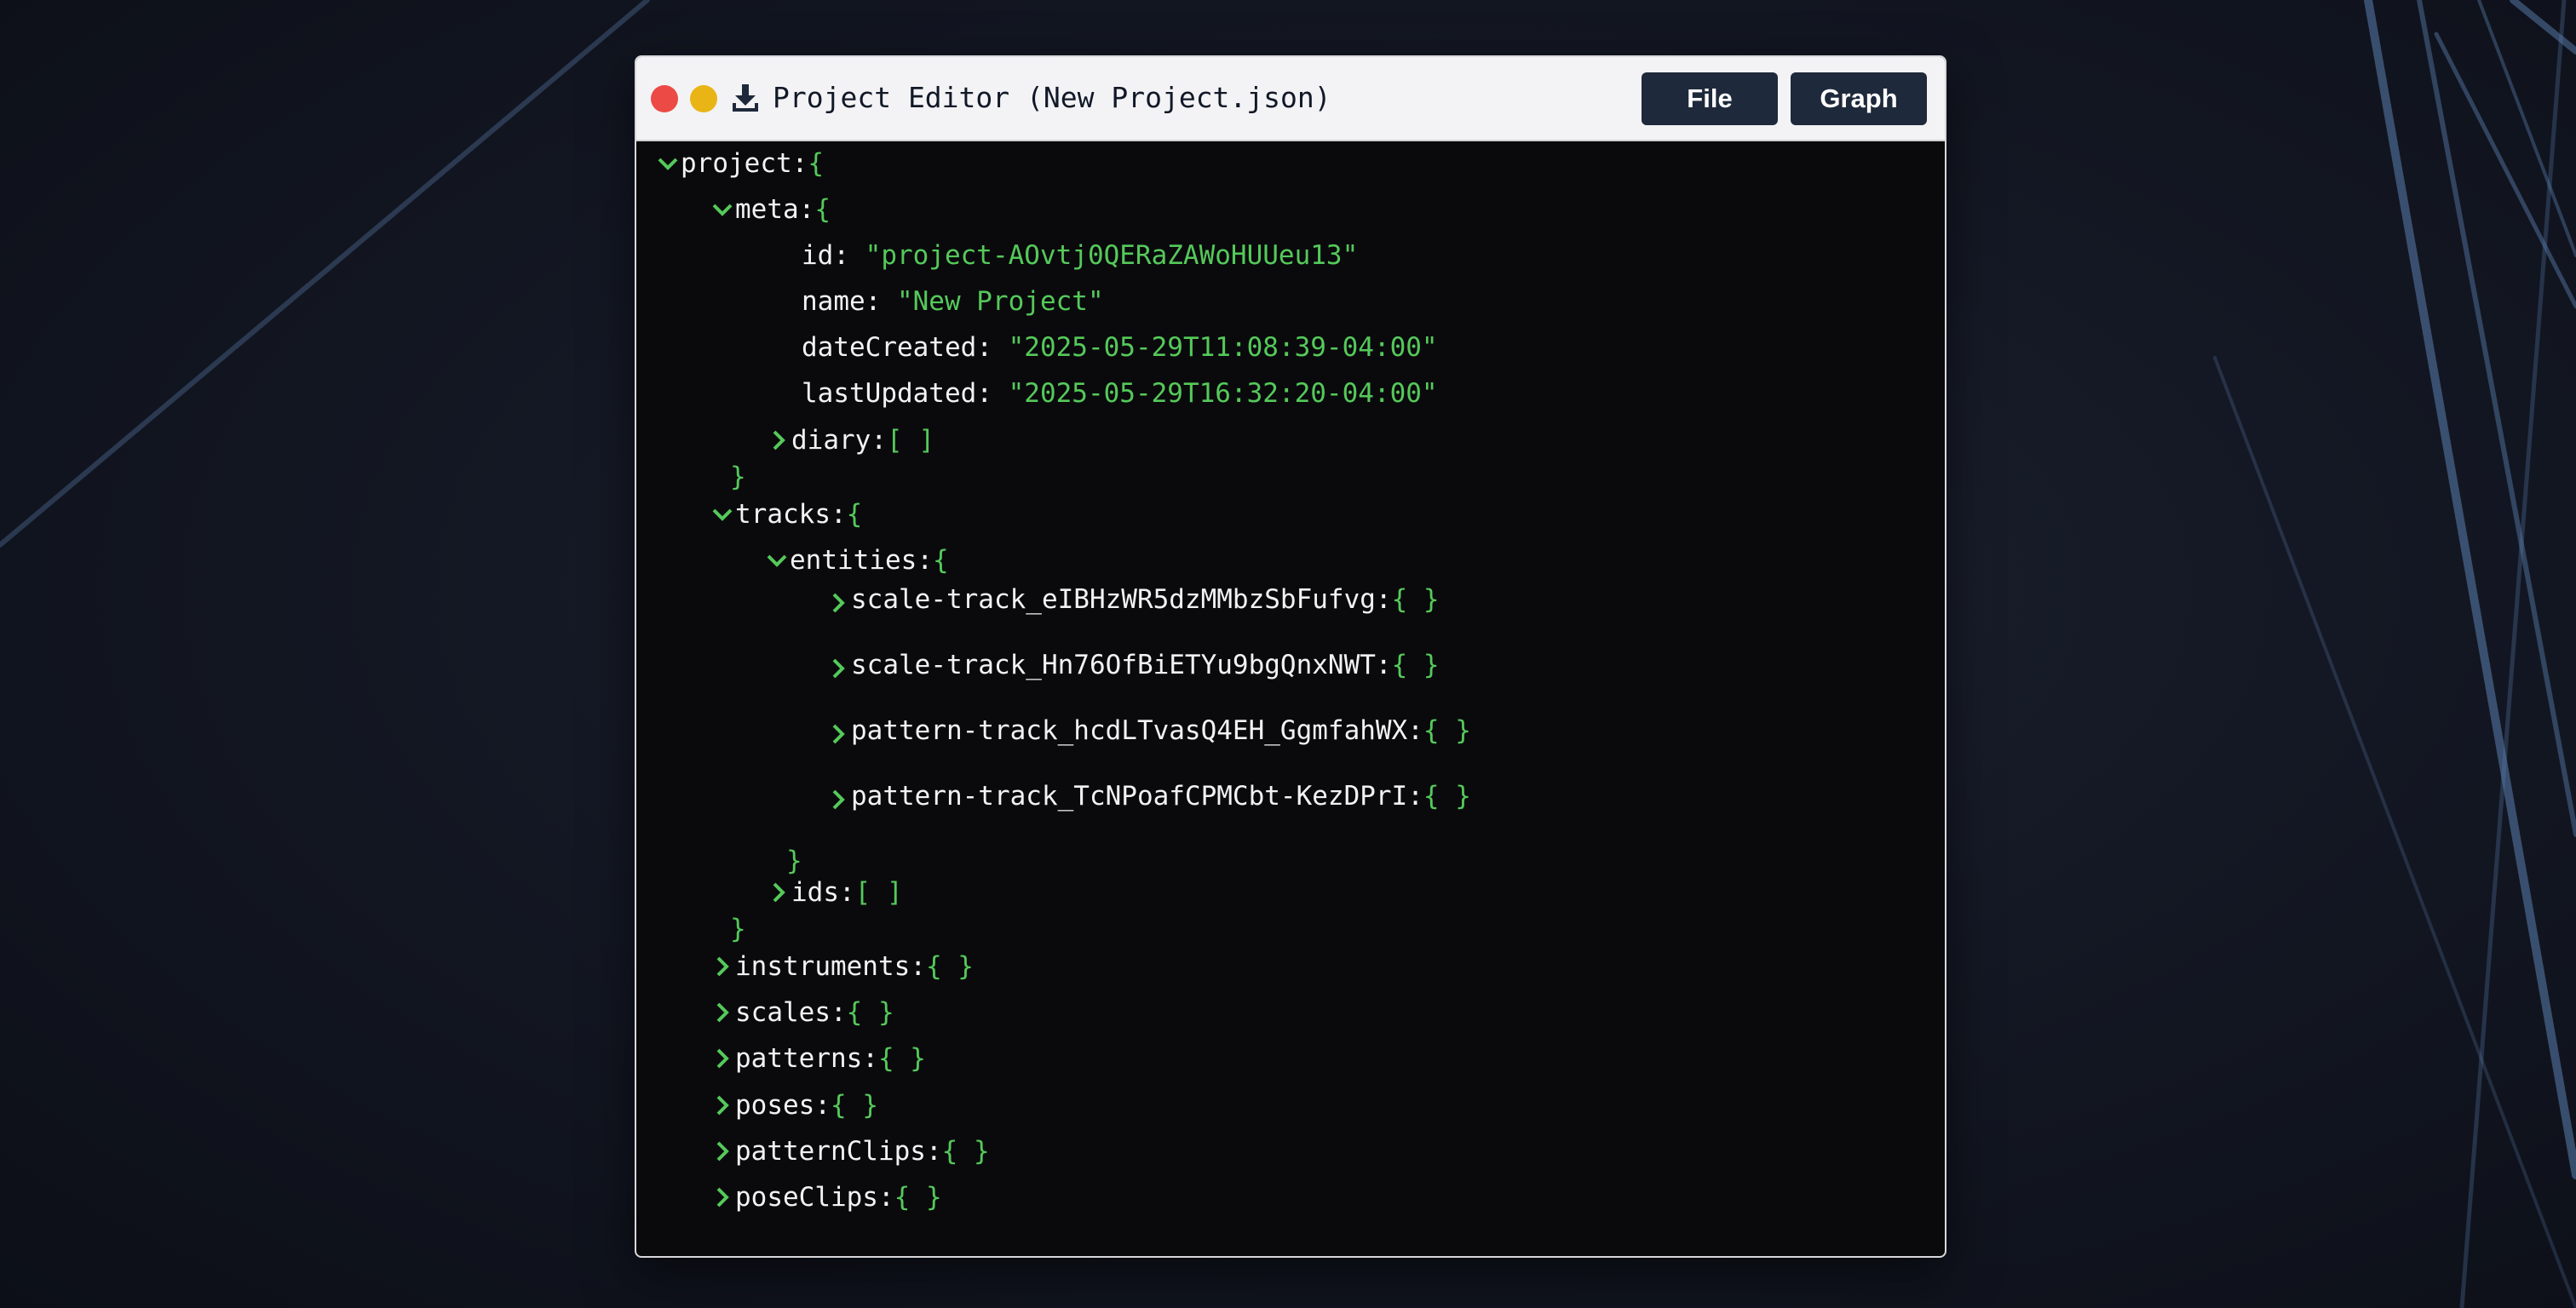 This screenshot has height=1308, width=2576. I want to click on tree-leaf-dateCreated: dateCreated: "2025-05-29T11:08:39-04:00", so click(1120, 347).